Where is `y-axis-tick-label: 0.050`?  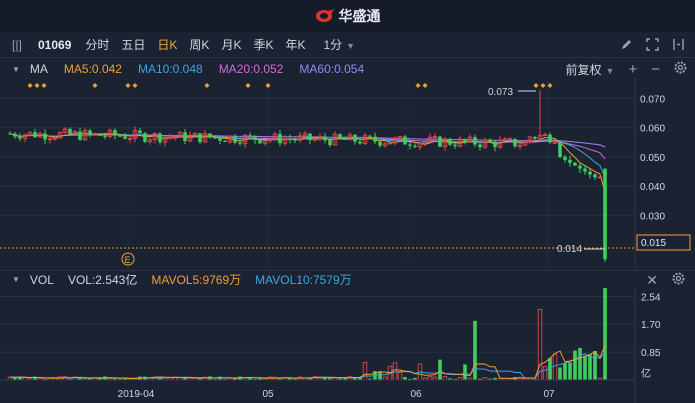
y-axis-tick-label: 0.050 is located at coordinates (652, 158).